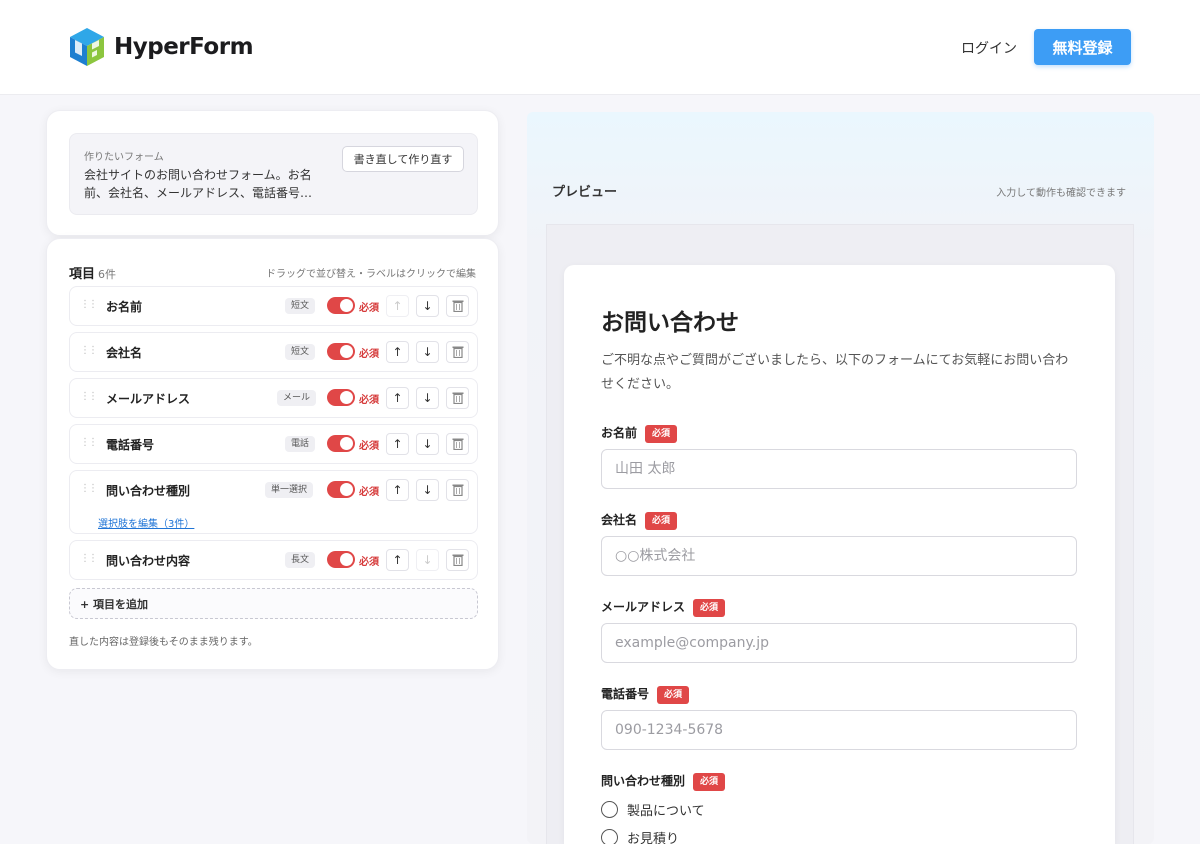  I want to click on company-input, so click(839, 556).